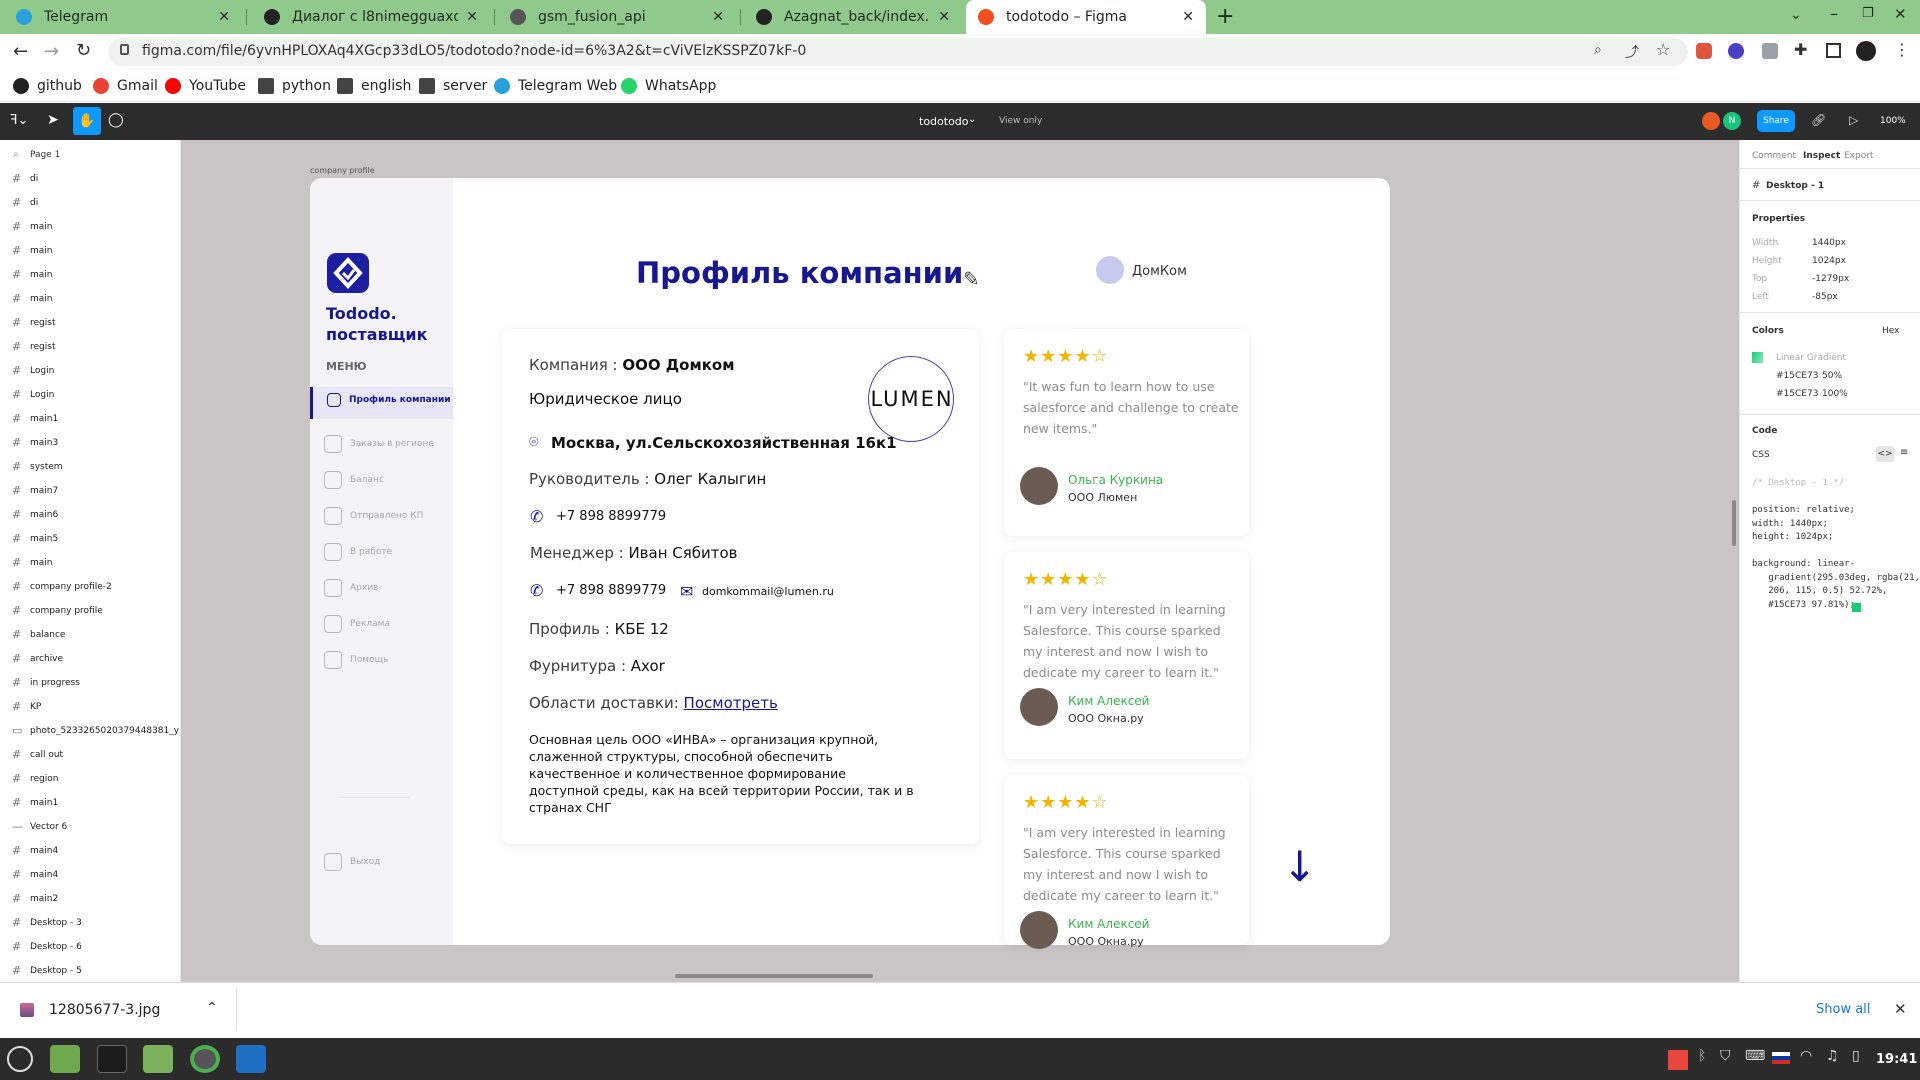  I want to click on inspect-tab-inspect: Inspect, so click(1821, 156).